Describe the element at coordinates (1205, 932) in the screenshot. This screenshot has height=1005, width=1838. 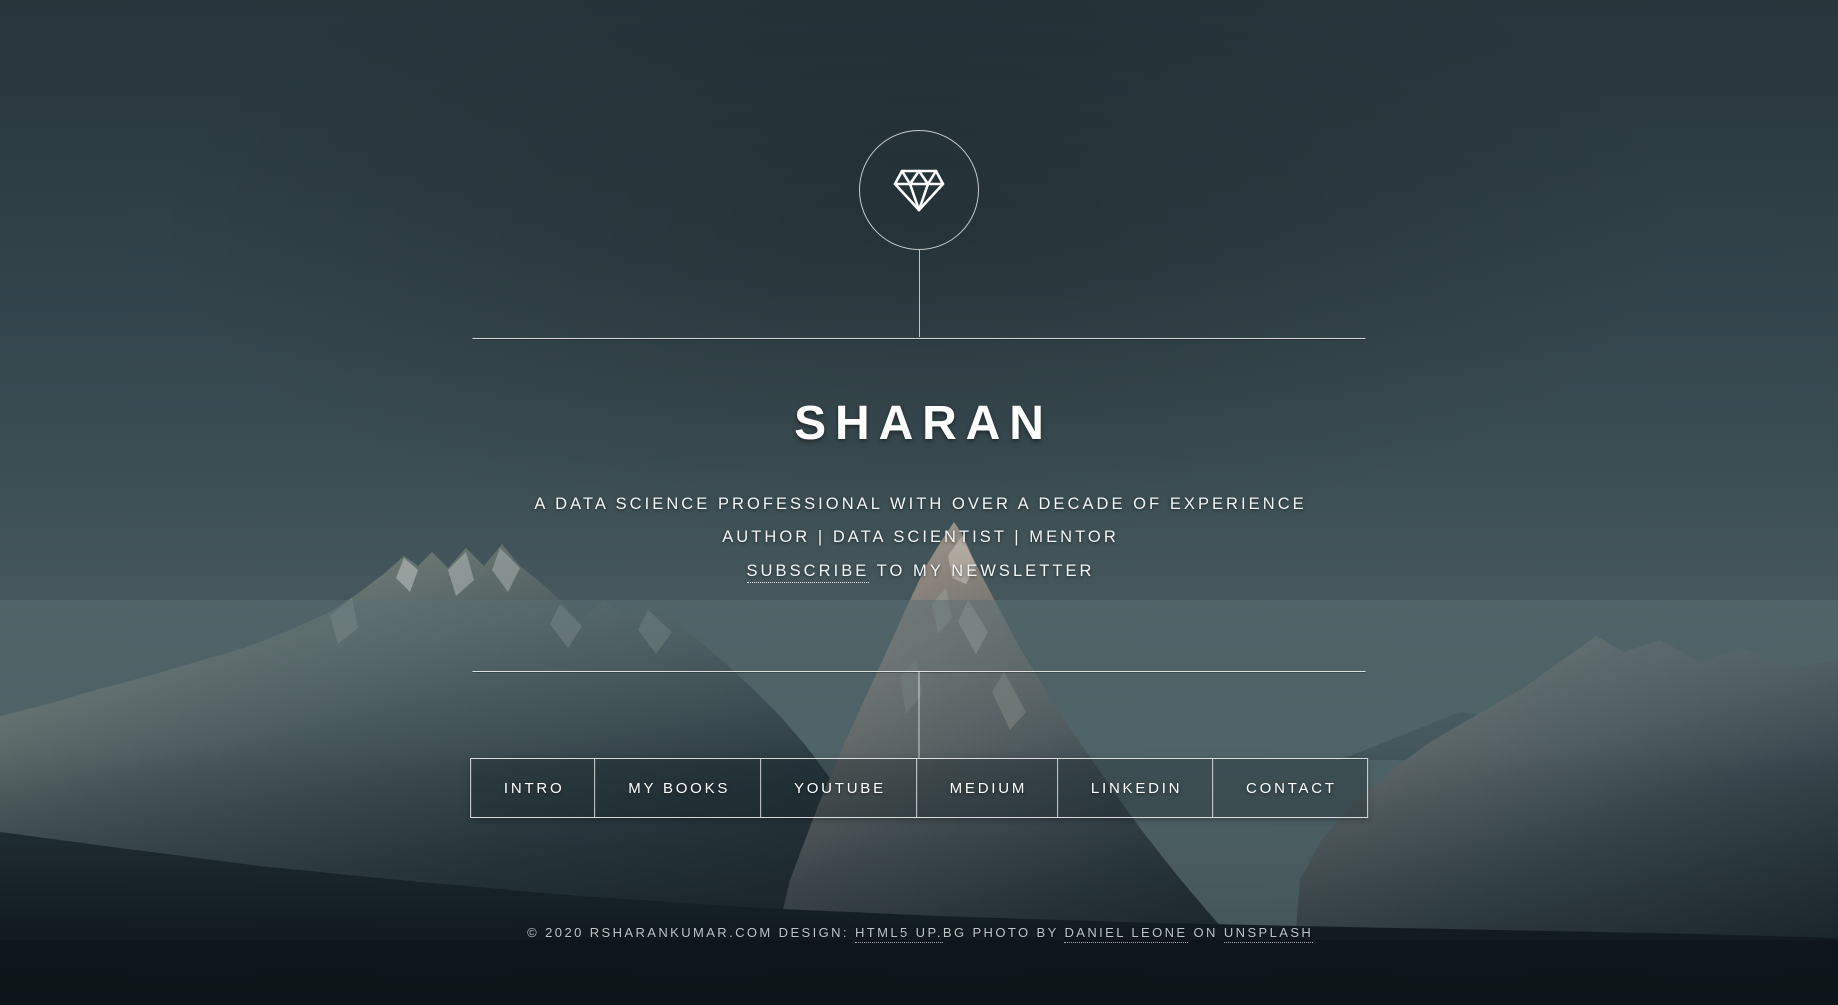
I see `footer-on-text: ON` at that location.